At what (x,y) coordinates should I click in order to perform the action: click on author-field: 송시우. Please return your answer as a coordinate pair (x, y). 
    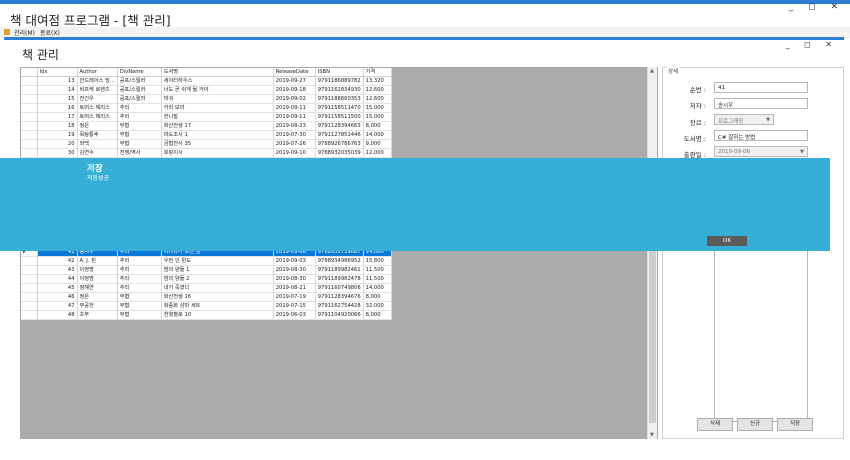
    Looking at the image, I should click on (761, 103).